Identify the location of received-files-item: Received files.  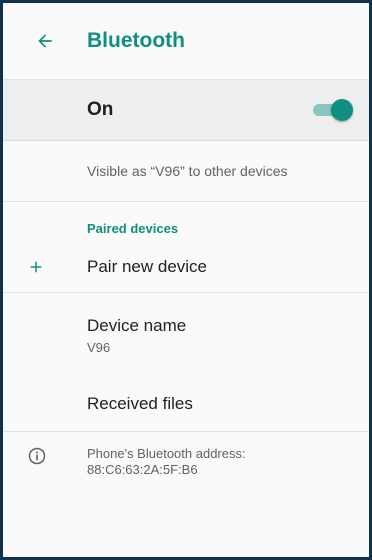
(186, 404).